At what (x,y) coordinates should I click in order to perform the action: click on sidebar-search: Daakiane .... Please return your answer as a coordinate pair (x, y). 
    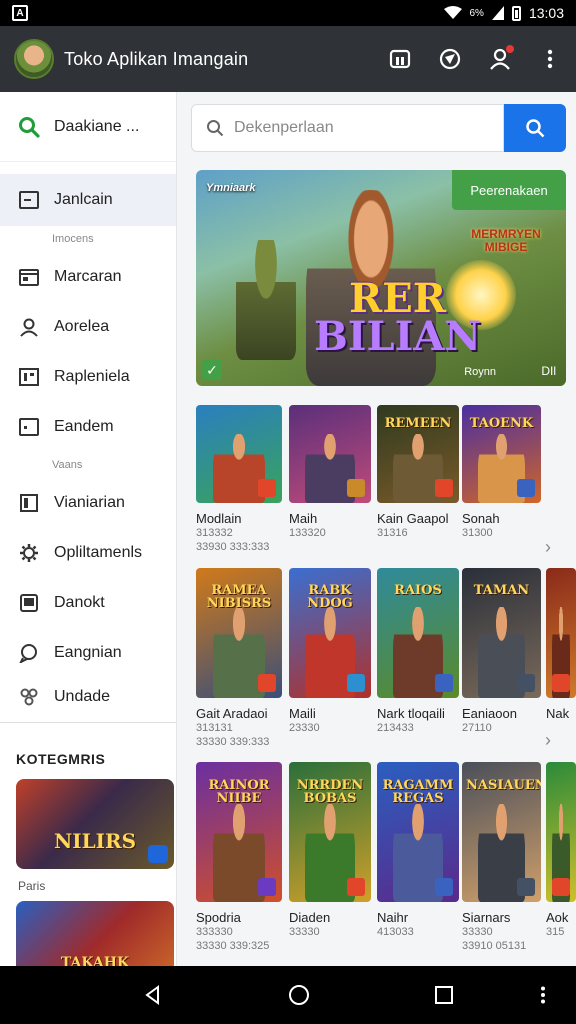
    Looking at the image, I should click on (88, 127).